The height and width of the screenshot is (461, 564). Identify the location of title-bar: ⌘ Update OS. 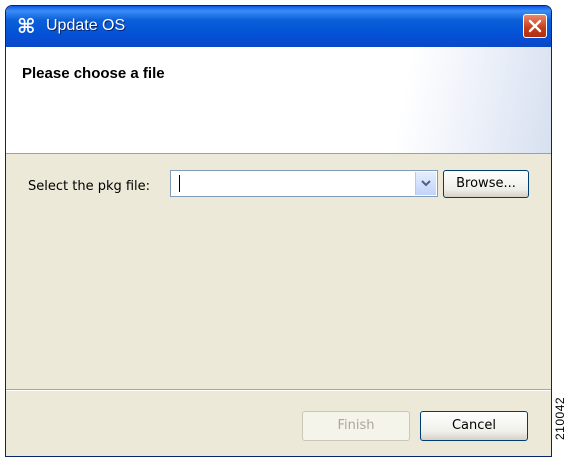
(278, 26).